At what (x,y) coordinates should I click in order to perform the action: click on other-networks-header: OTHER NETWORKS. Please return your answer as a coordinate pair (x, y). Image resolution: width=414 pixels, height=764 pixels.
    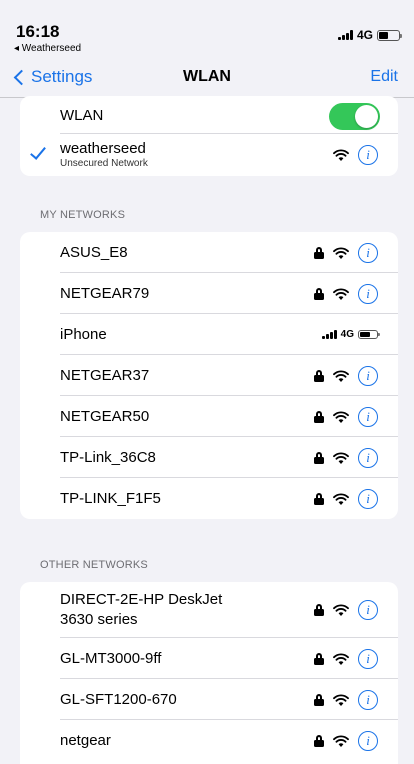
    Looking at the image, I should click on (94, 565).